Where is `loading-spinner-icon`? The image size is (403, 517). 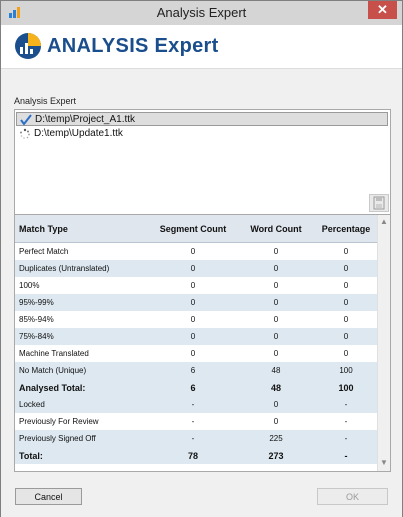 loading-spinner-icon is located at coordinates (25, 134).